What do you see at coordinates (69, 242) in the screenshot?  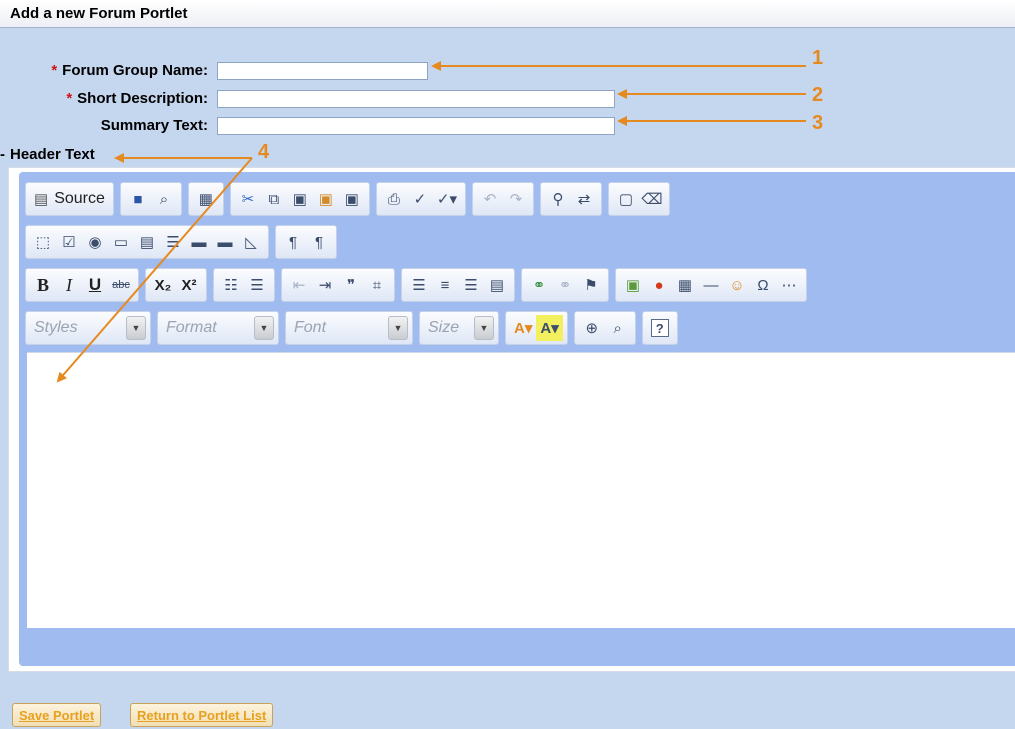 I see `checkbox-icon: ☑` at bounding box center [69, 242].